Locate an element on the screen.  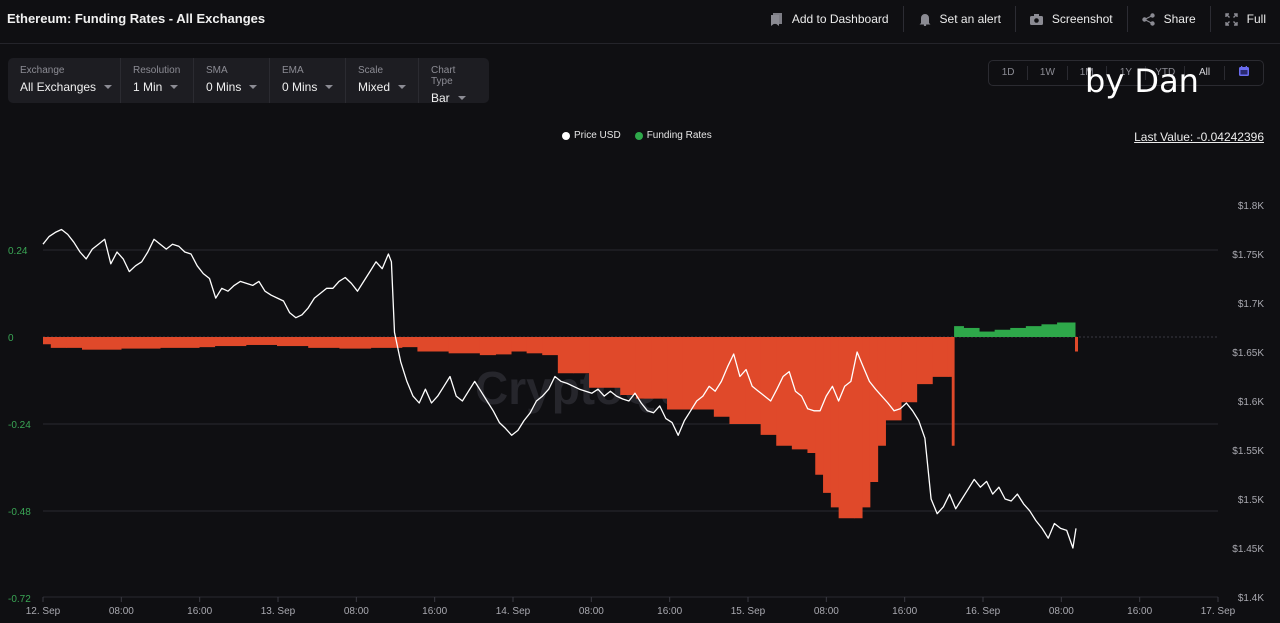
screenshot-label: Screenshot is located at coordinates (1082, 19).